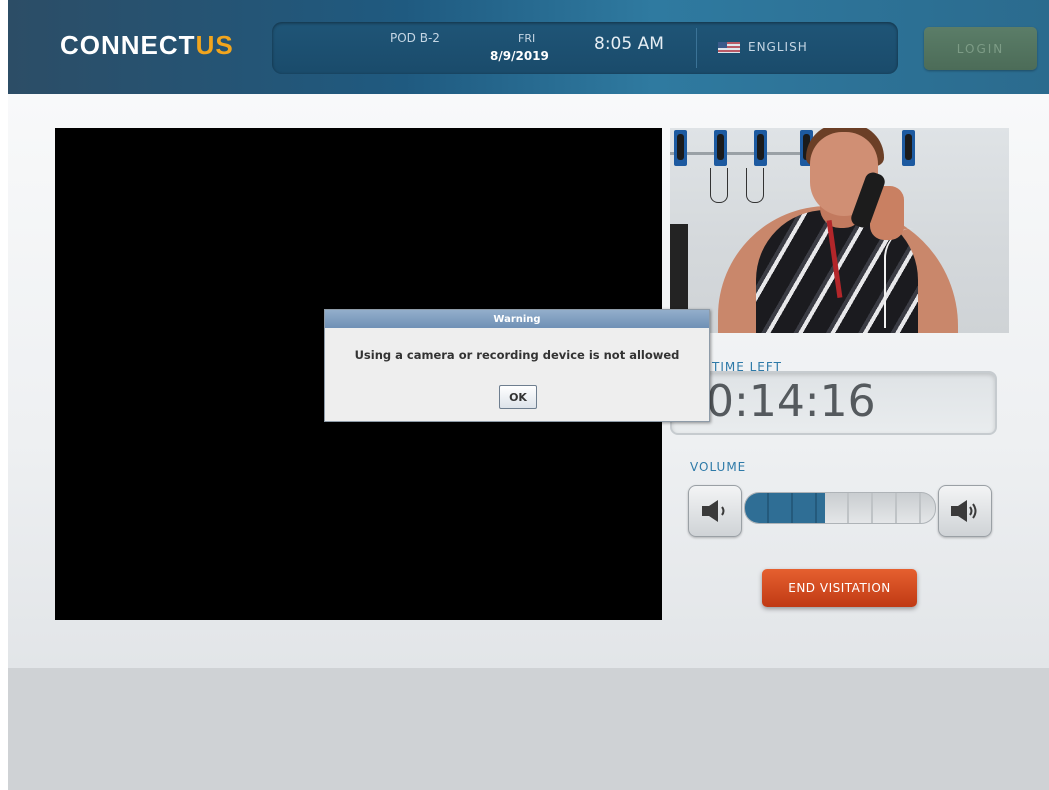 The height and width of the screenshot is (790, 1049). Describe the element at coordinates (214, 45) in the screenshot. I see `logo-text-us: US` at that location.